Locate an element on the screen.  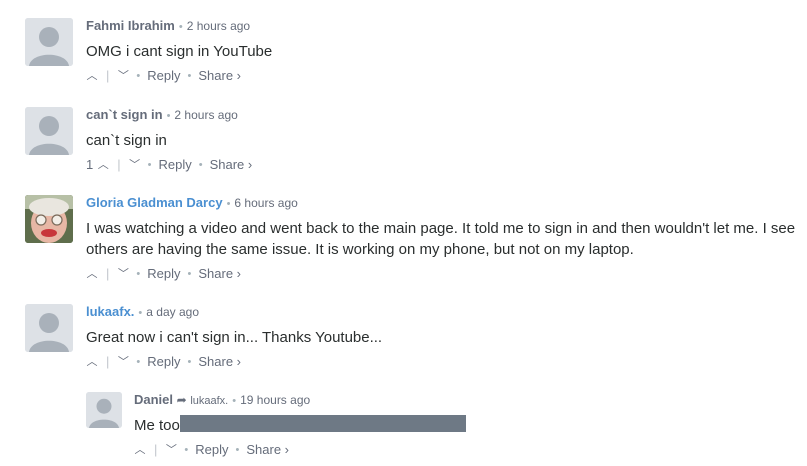
comment-actions: 1 ︿ | ﹀ • Reply • Share › is located at coordinates (169, 165).